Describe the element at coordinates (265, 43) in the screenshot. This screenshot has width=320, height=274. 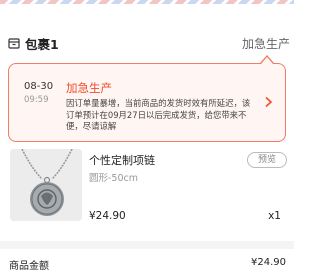
I see `package-status: 加急生产` at that location.